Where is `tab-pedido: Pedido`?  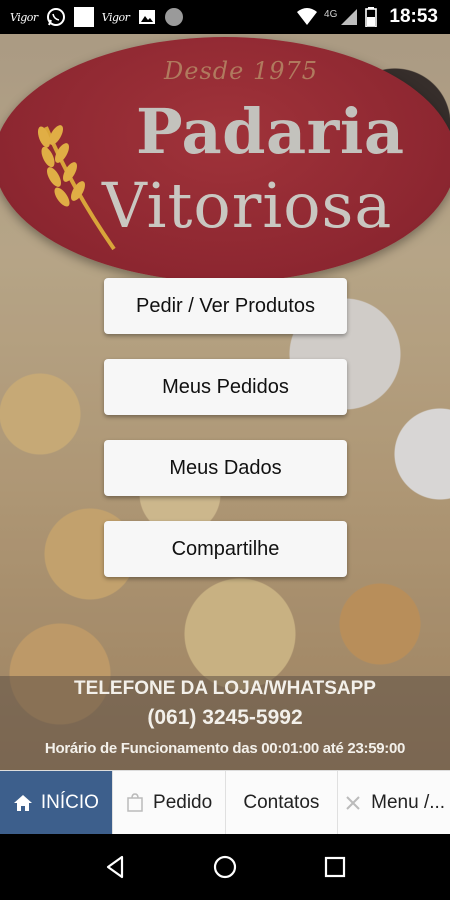 tab-pedido: Pedido is located at coordinates (169, 802).